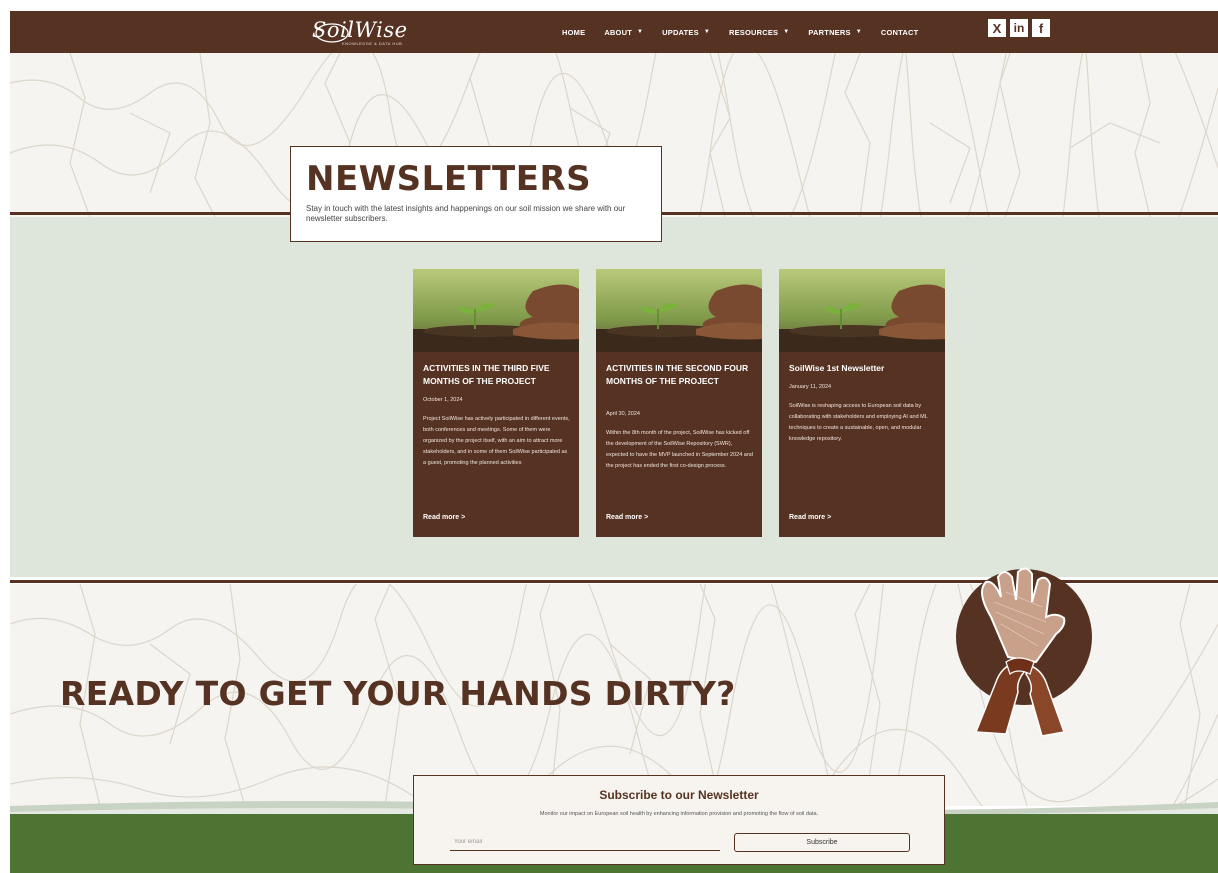 This screenshot has width=1218, height=873. What do you see at coordinates (1024, 652) in the screenshot?
I see `gloves-illustration-icon` at bounding box center [1024, 652].